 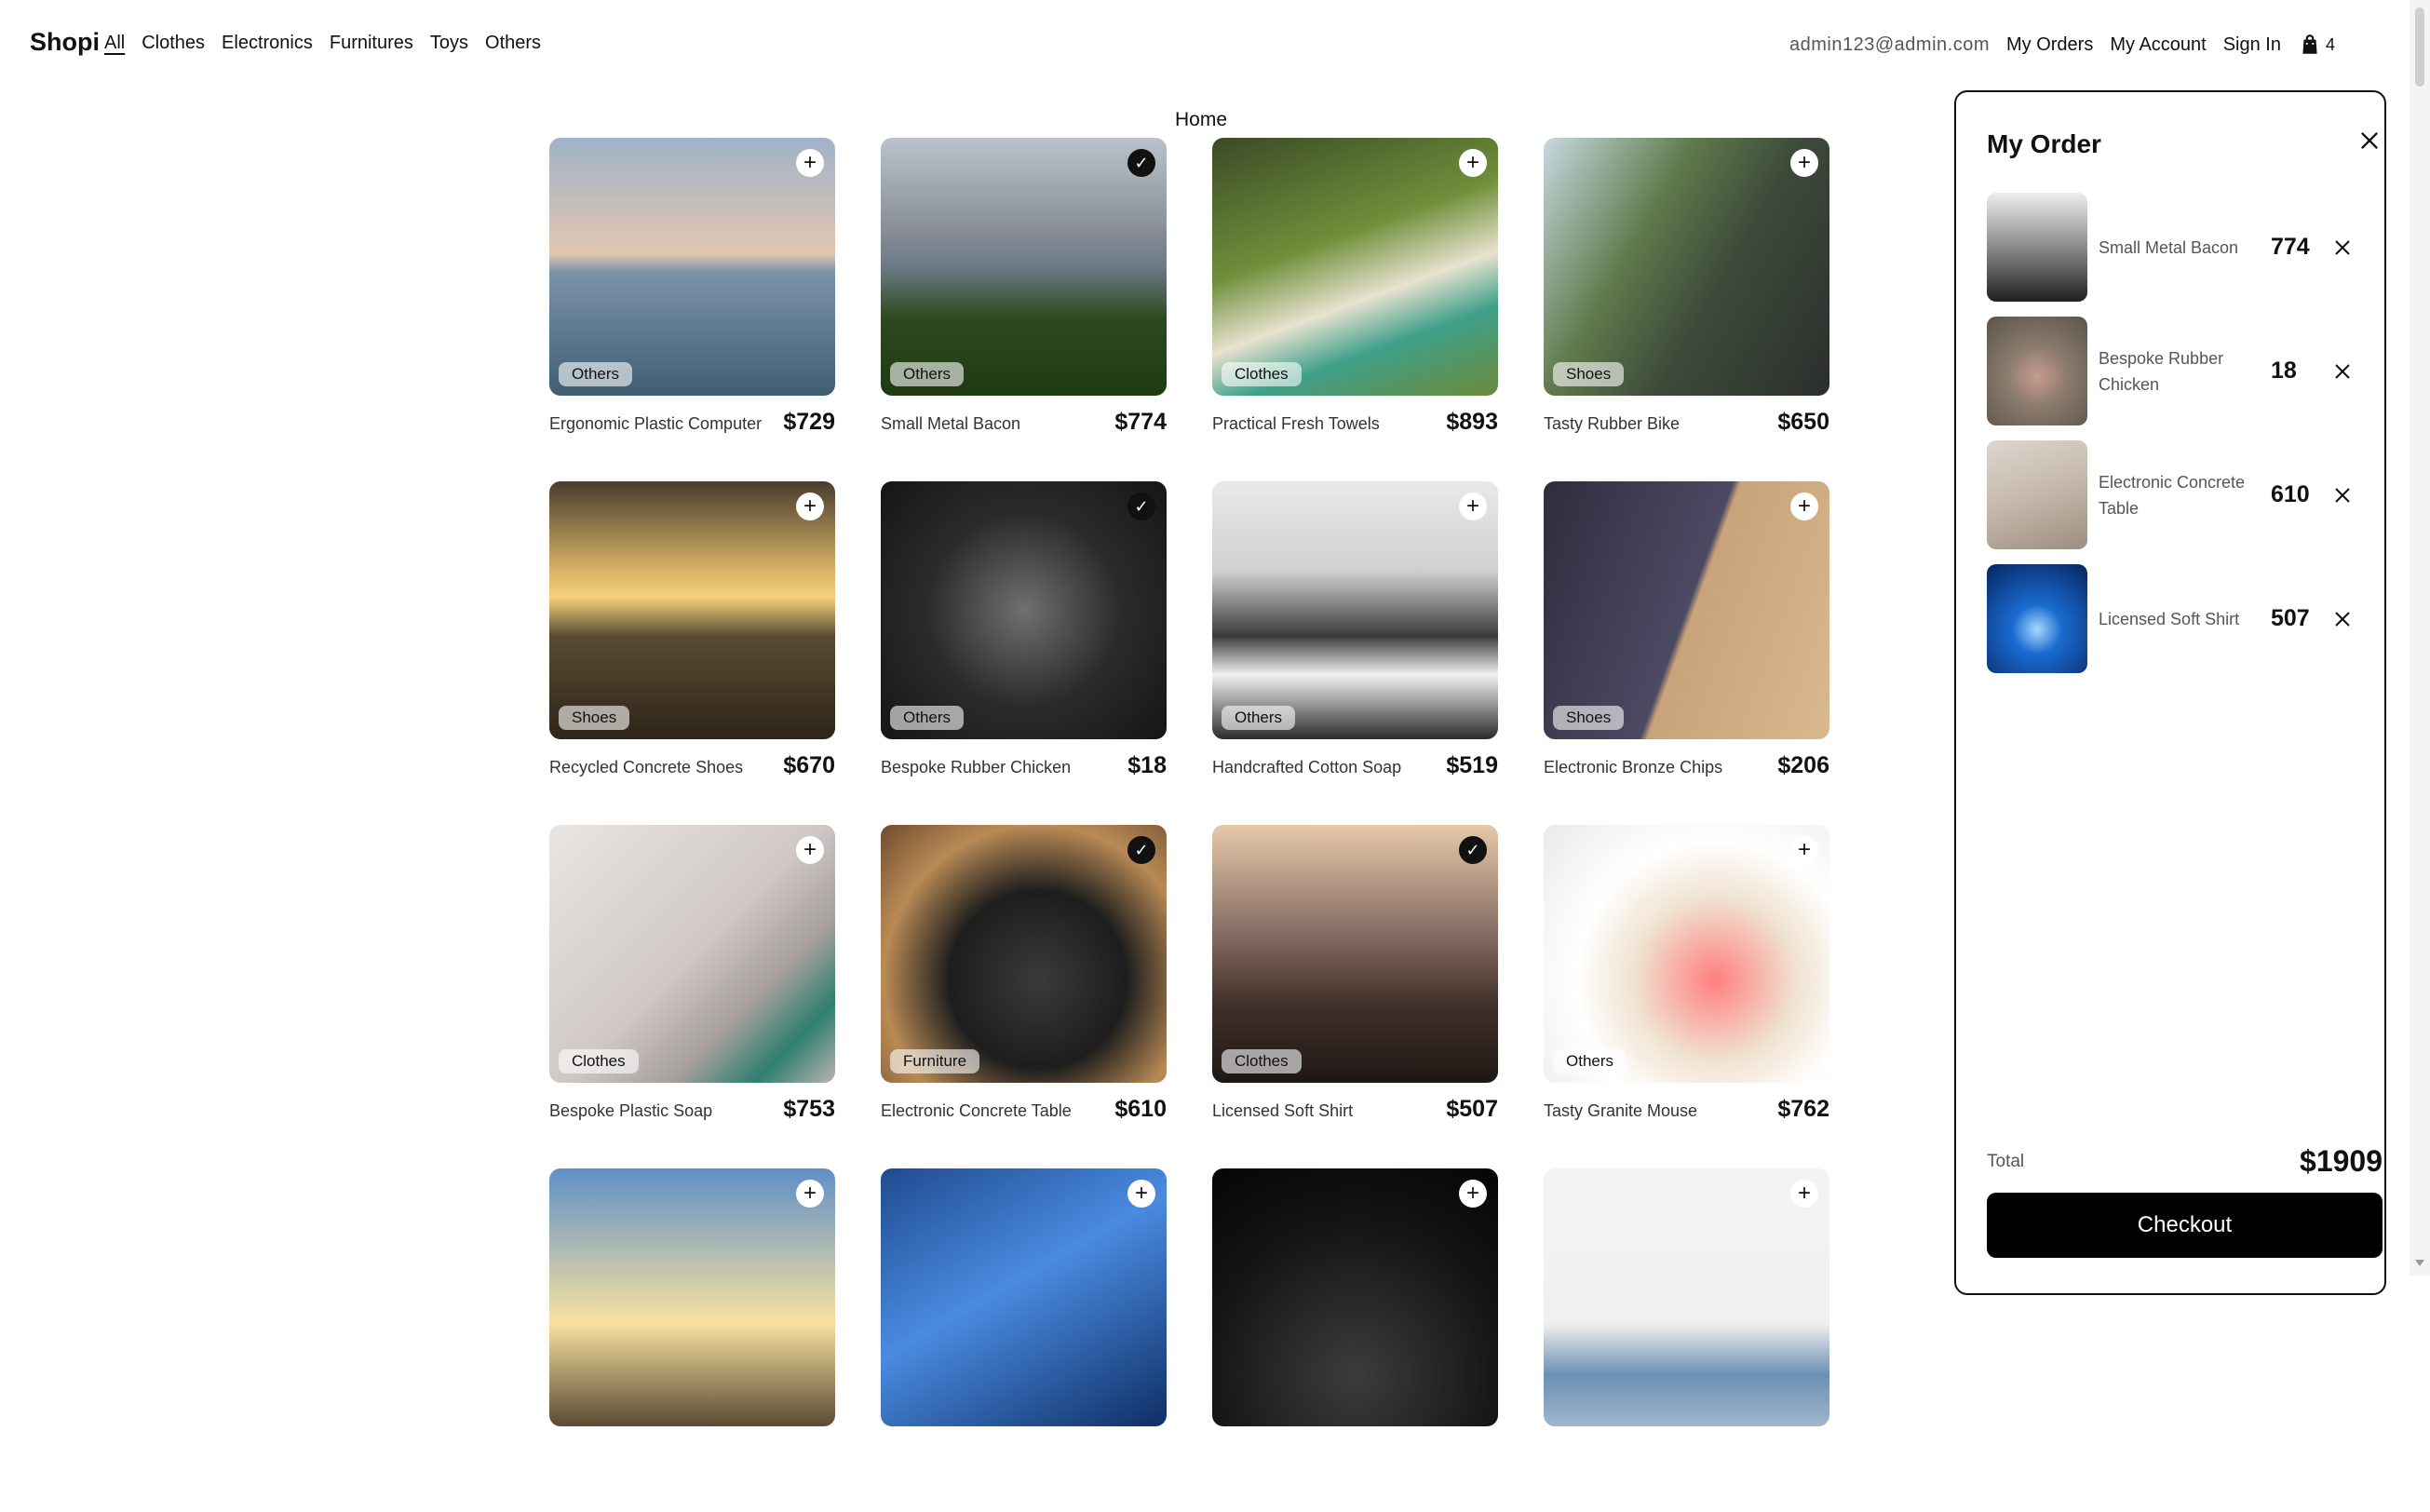 I want to click on product-card: Others ✓ Small Metal Bacon $774, so click(x=1024, y=310).